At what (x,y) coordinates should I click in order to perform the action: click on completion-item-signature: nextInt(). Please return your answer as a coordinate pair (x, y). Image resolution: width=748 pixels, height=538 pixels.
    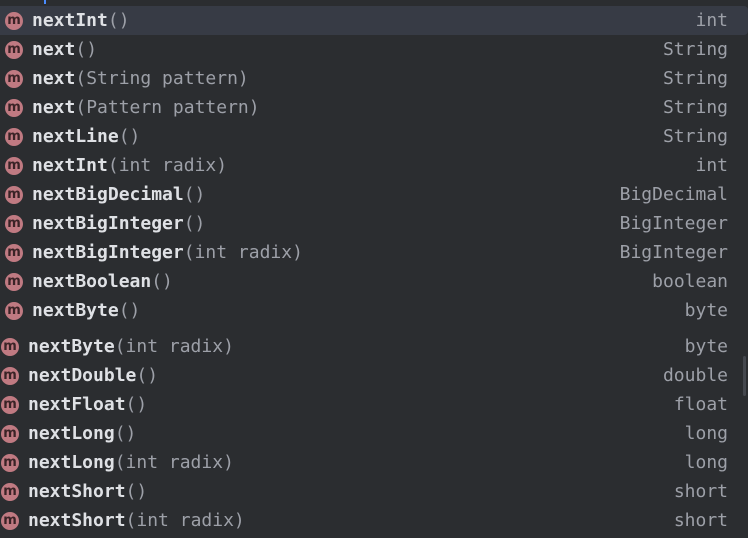
    Looking at the image, I should click on (81, 20).